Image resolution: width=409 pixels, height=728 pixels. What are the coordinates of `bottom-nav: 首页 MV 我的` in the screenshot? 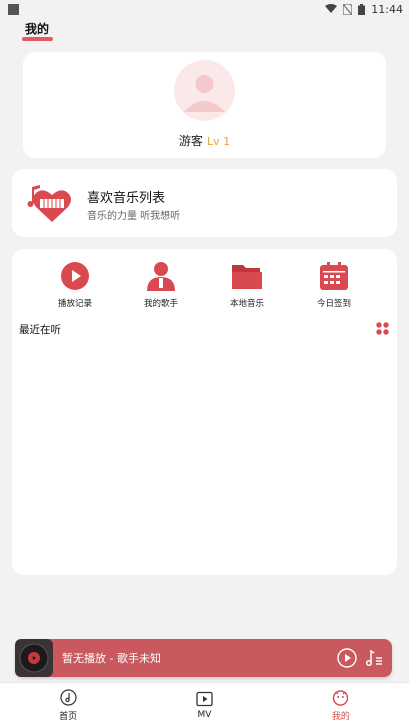 It's located at (204, 705).